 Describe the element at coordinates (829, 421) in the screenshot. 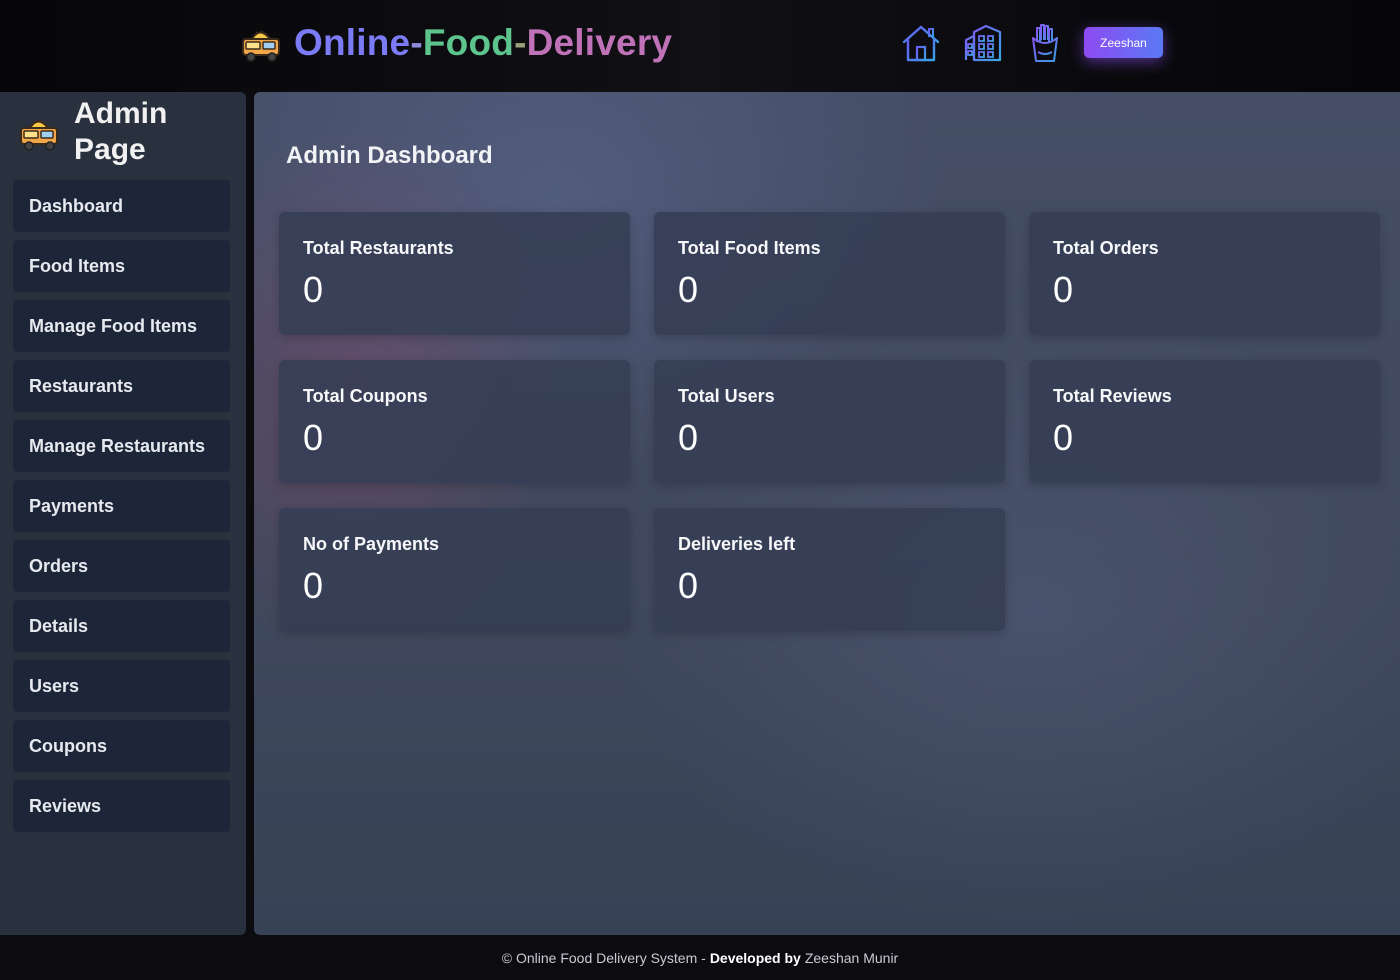

I see `stat-card-total-users: Total Users 0` at that location.